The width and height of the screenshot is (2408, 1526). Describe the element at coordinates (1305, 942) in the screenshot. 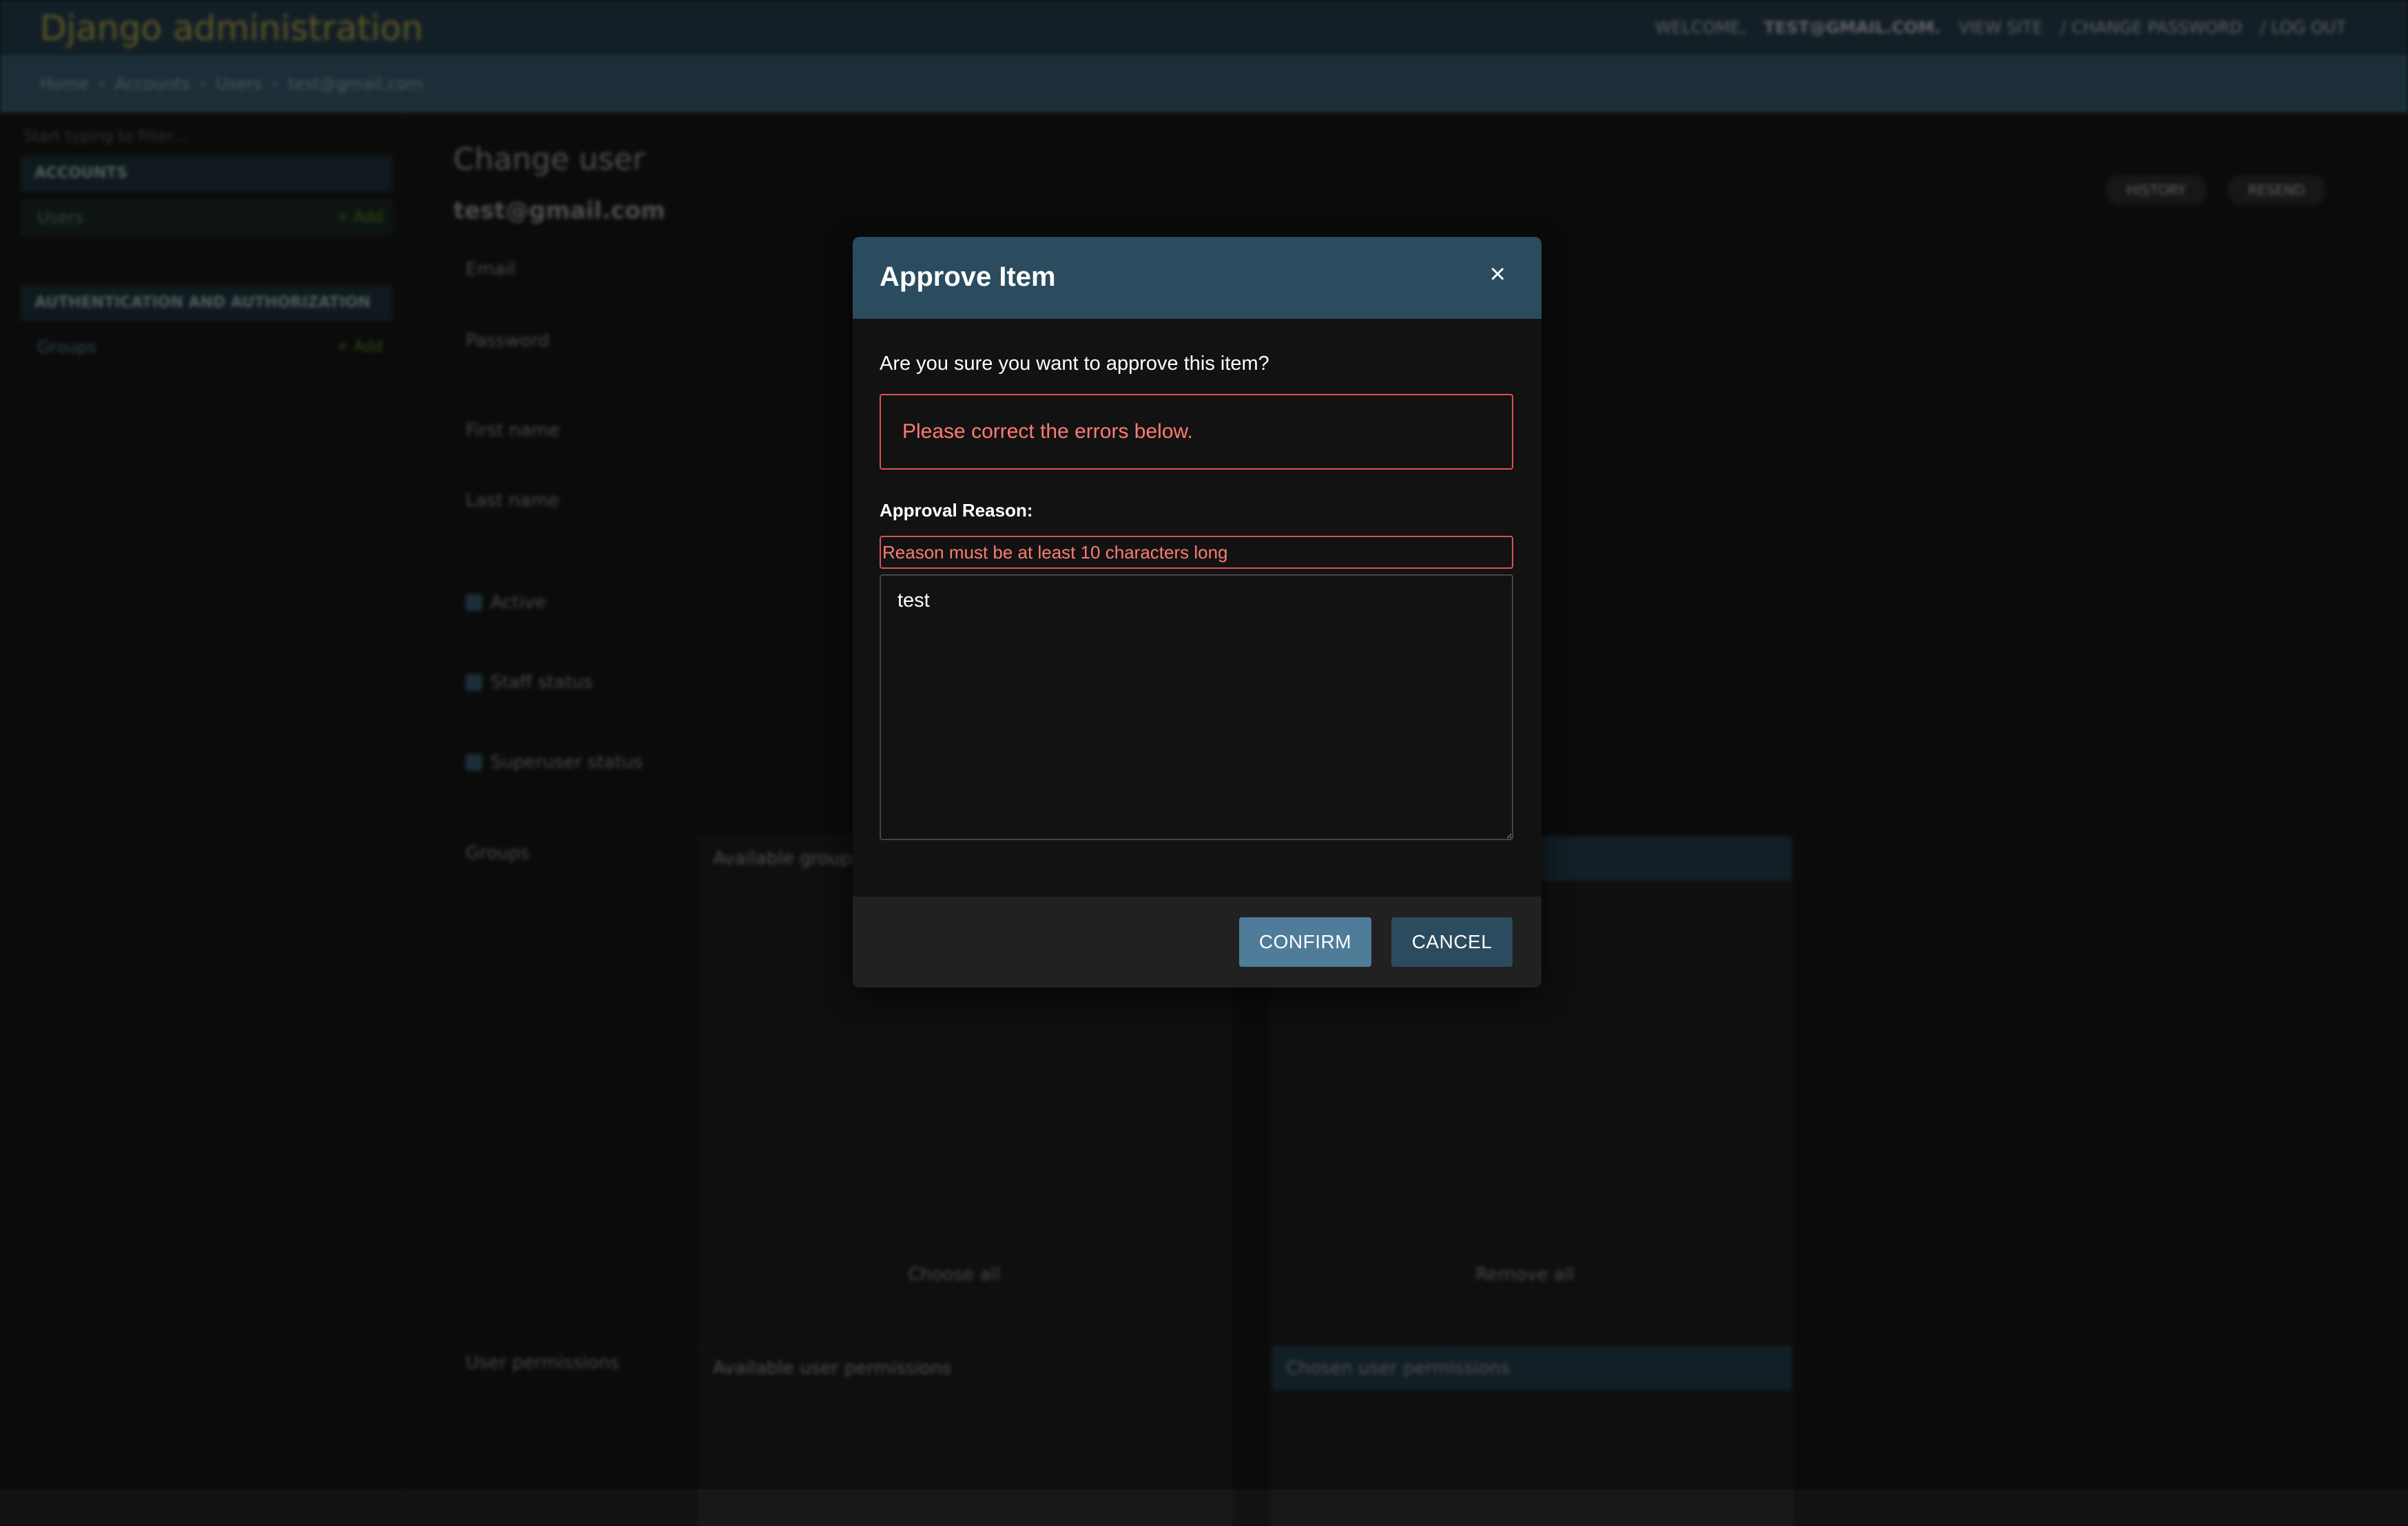

I see `confirm-button: CONFIRM` at that location.